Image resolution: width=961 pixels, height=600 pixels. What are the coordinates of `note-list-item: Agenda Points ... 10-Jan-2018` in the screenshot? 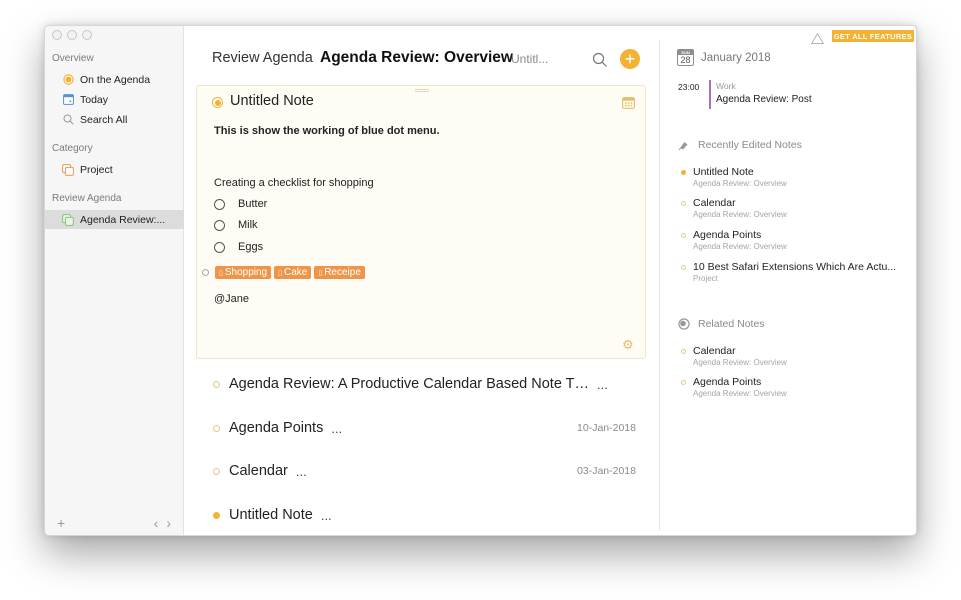 It's located at (421, 428).